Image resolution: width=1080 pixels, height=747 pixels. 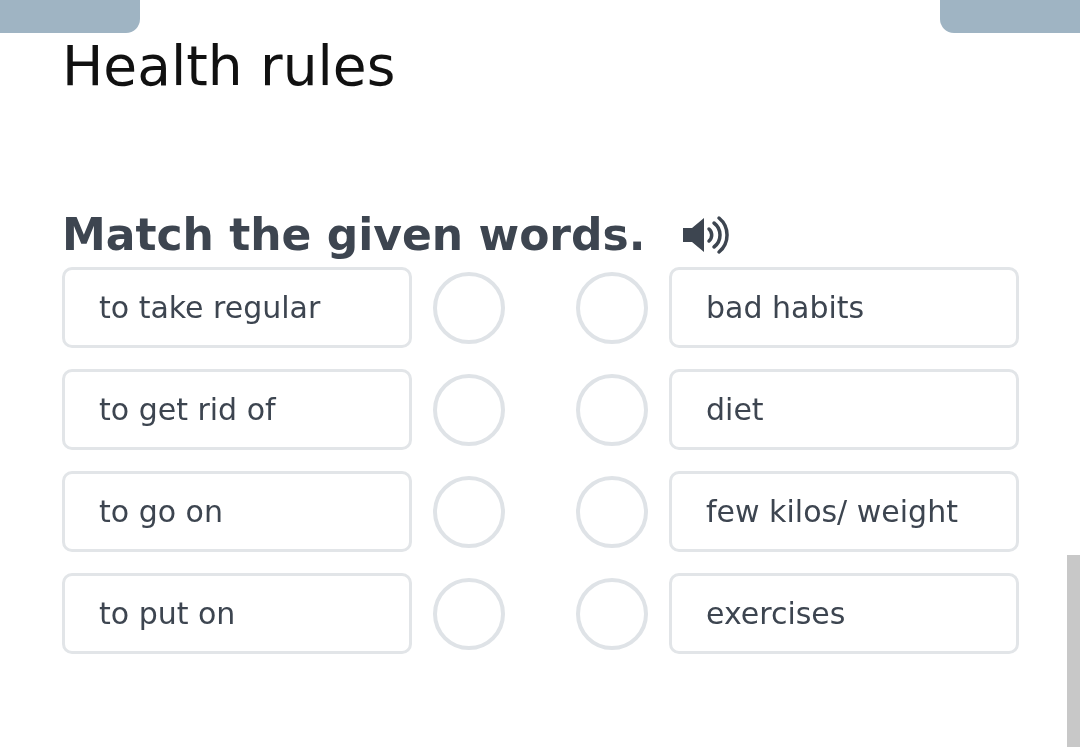 What do you see at coordinates (1073, 651) in the screenshot?
I see `scrollbar` at bounding box center [1073, 651].